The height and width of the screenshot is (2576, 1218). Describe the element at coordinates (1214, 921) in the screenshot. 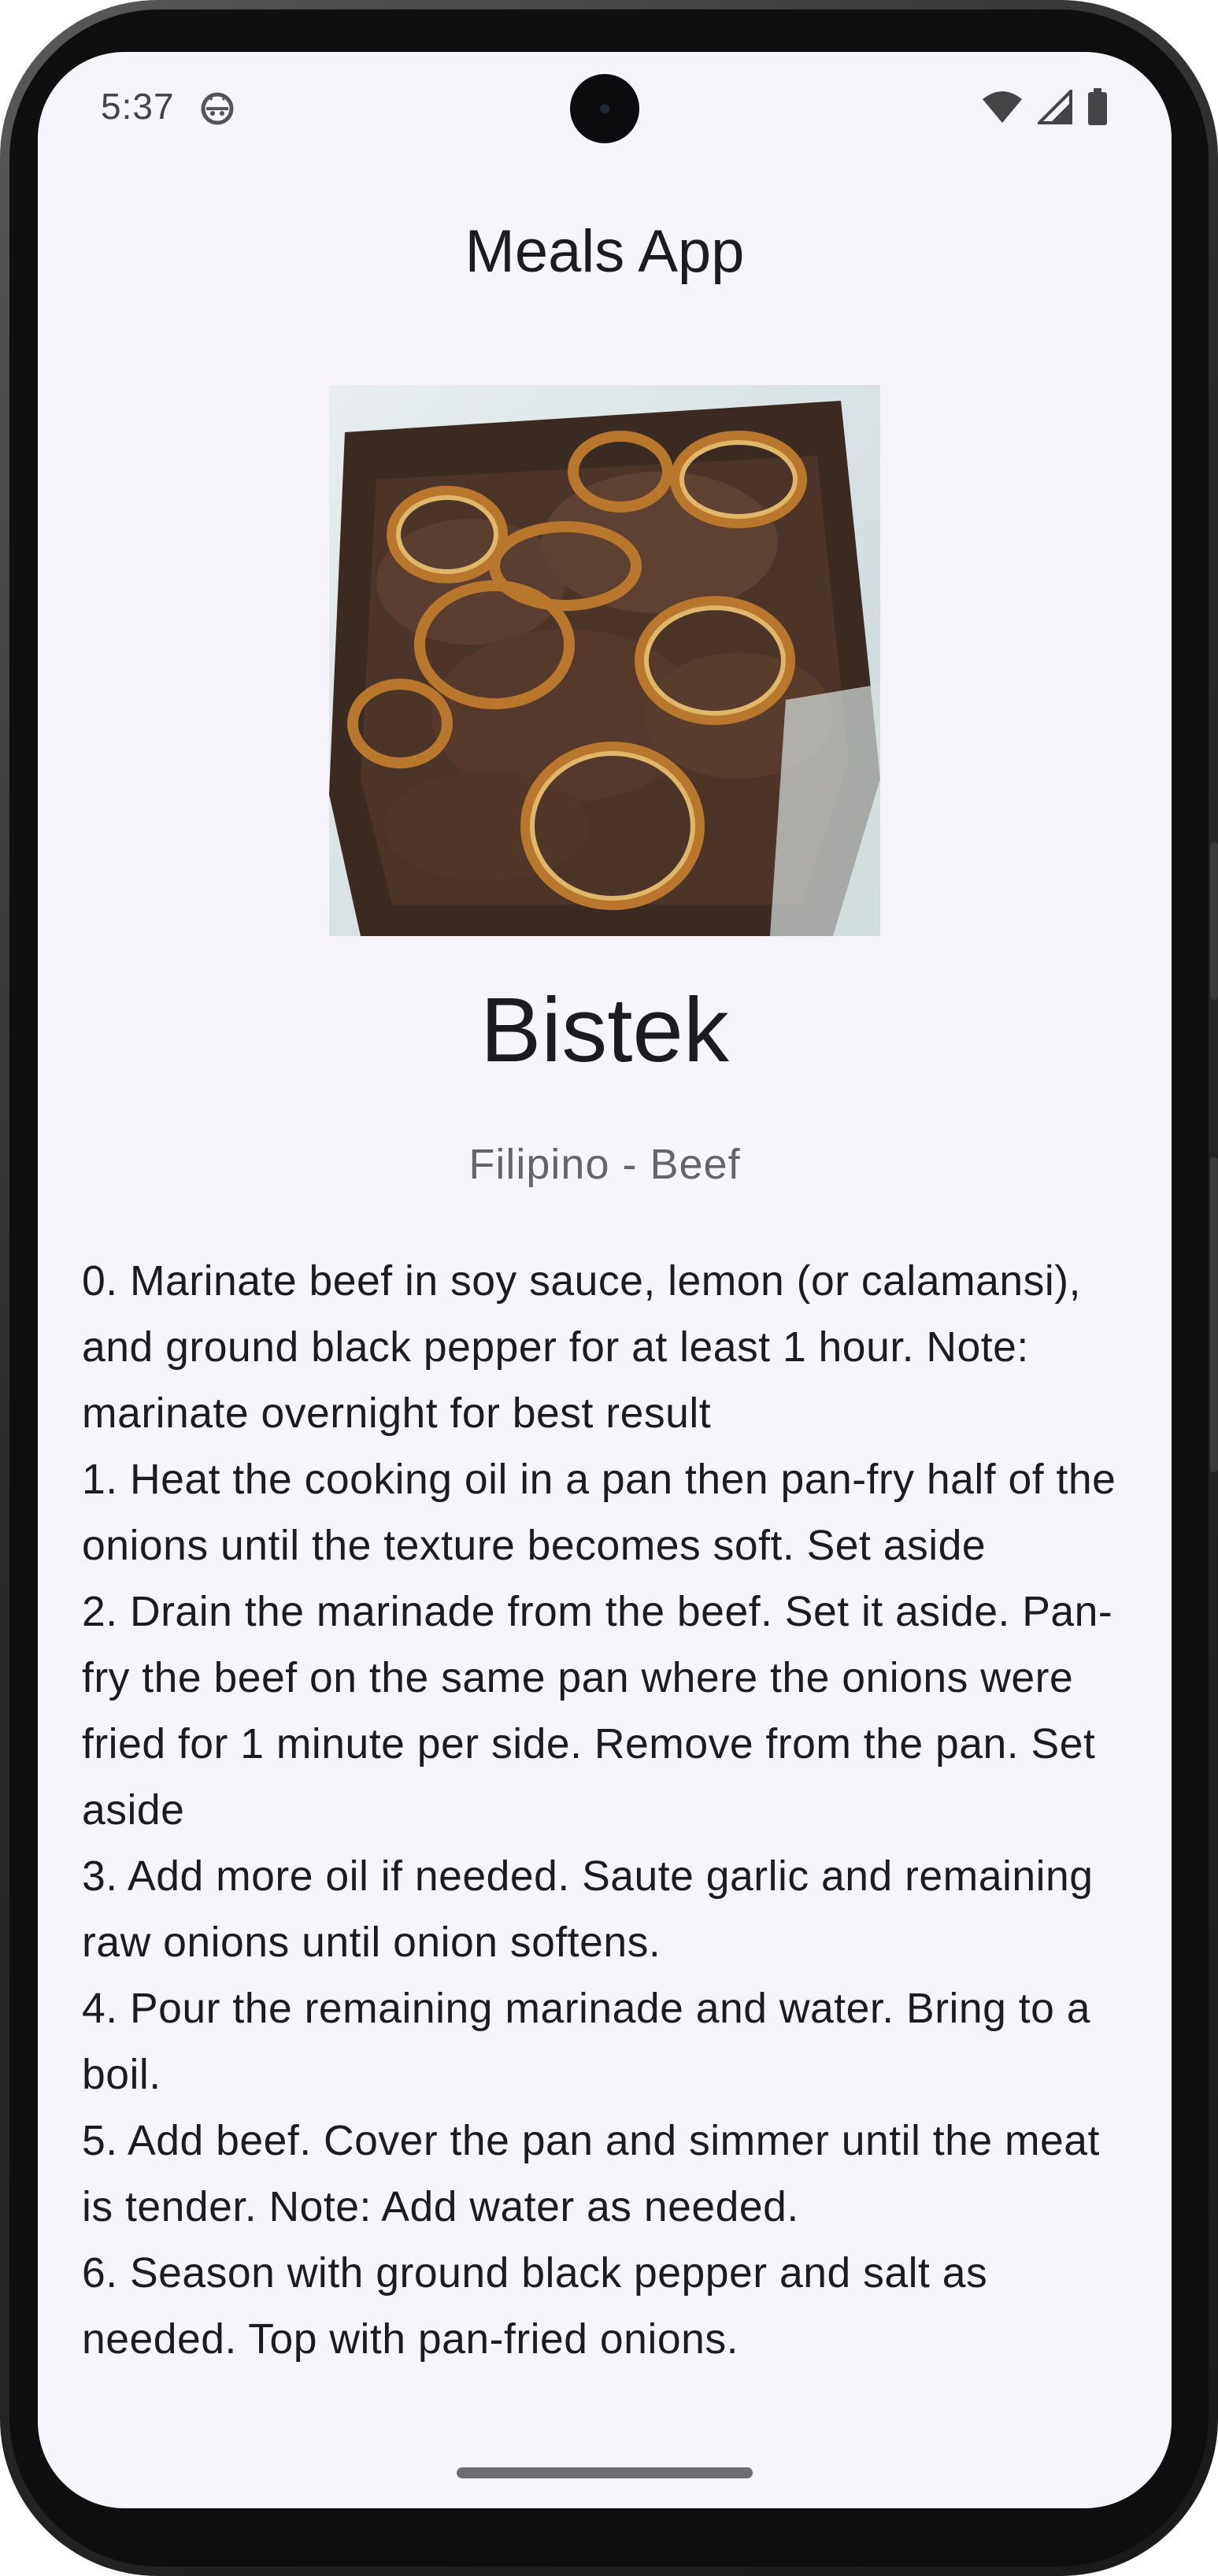

I see `power-button` at that location.